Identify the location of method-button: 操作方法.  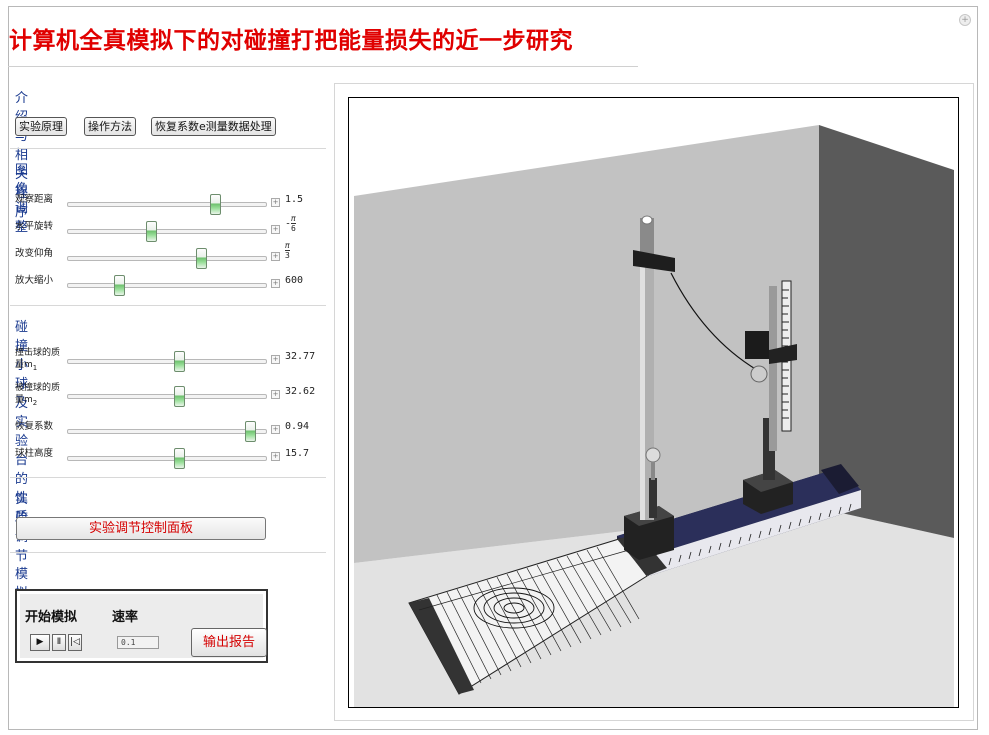
(110, 126).